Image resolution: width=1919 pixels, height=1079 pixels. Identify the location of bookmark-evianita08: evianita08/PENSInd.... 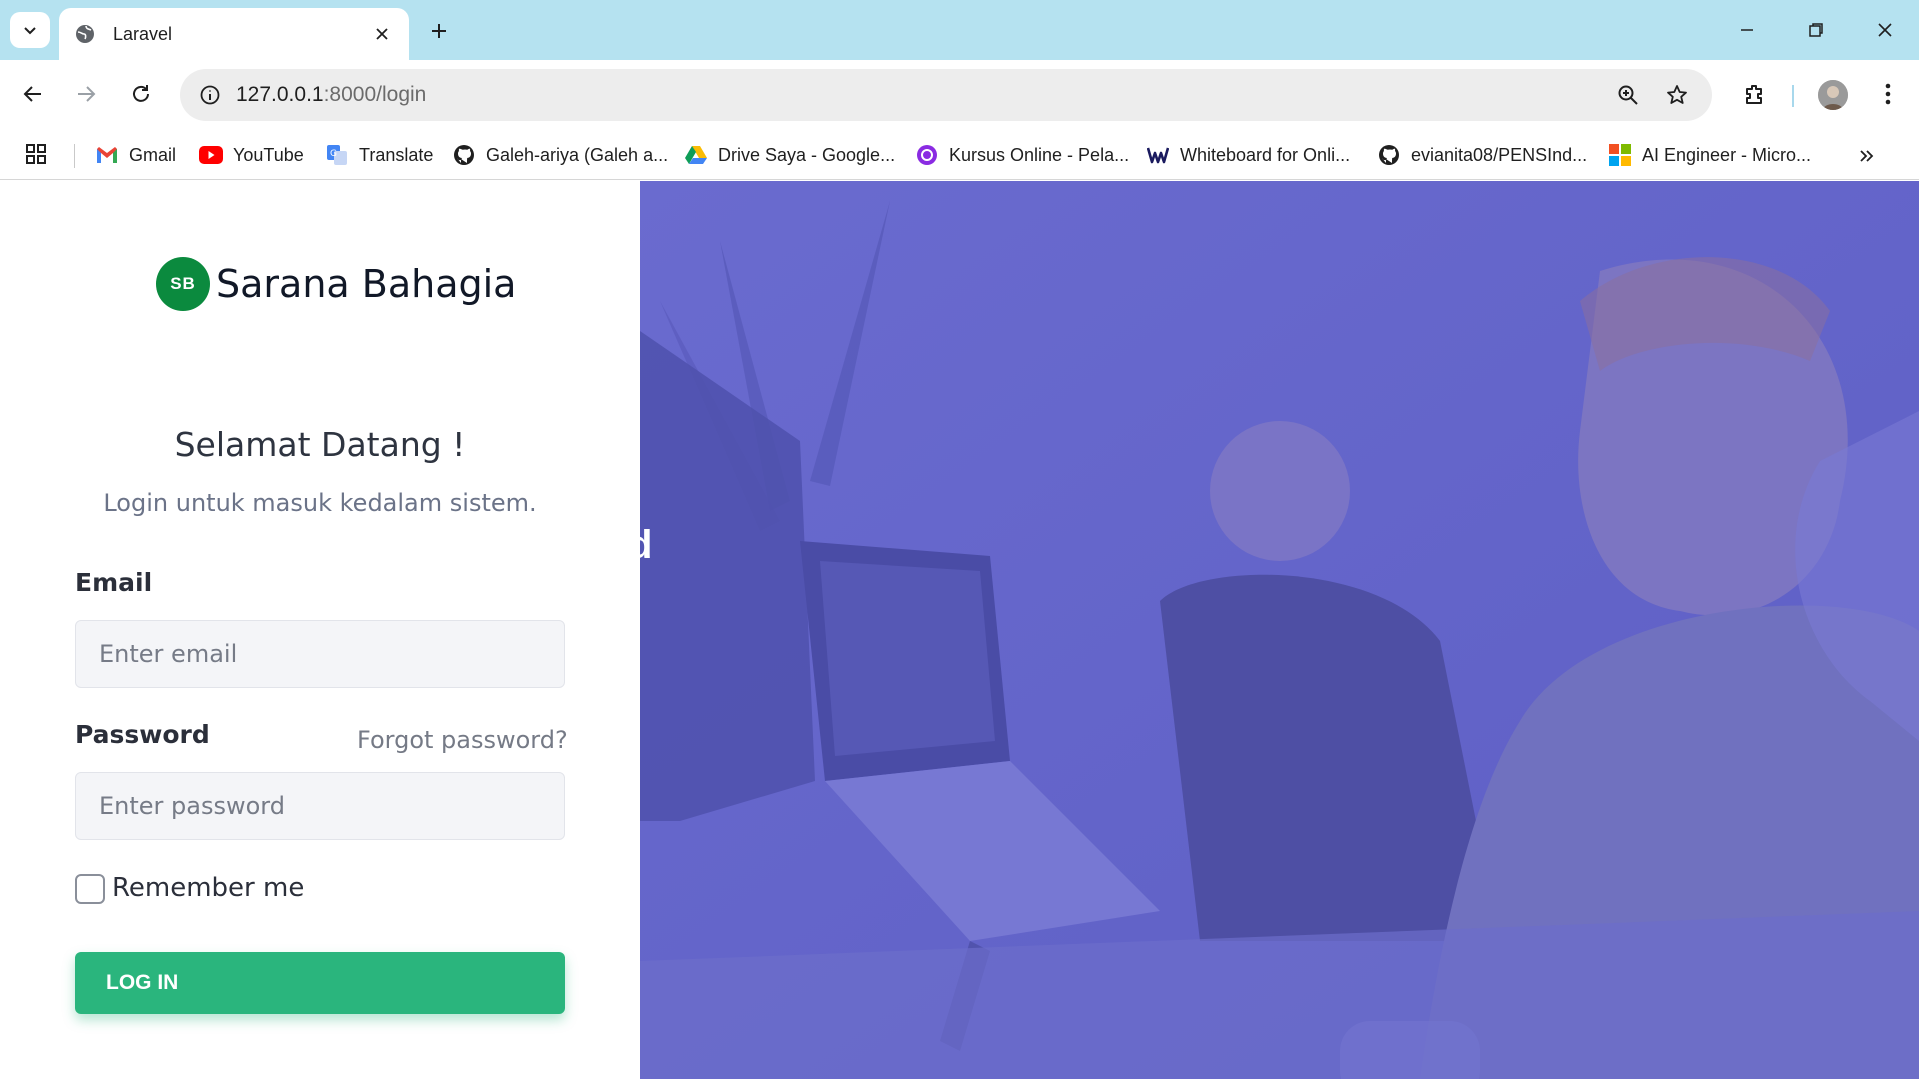
(1482, 155).